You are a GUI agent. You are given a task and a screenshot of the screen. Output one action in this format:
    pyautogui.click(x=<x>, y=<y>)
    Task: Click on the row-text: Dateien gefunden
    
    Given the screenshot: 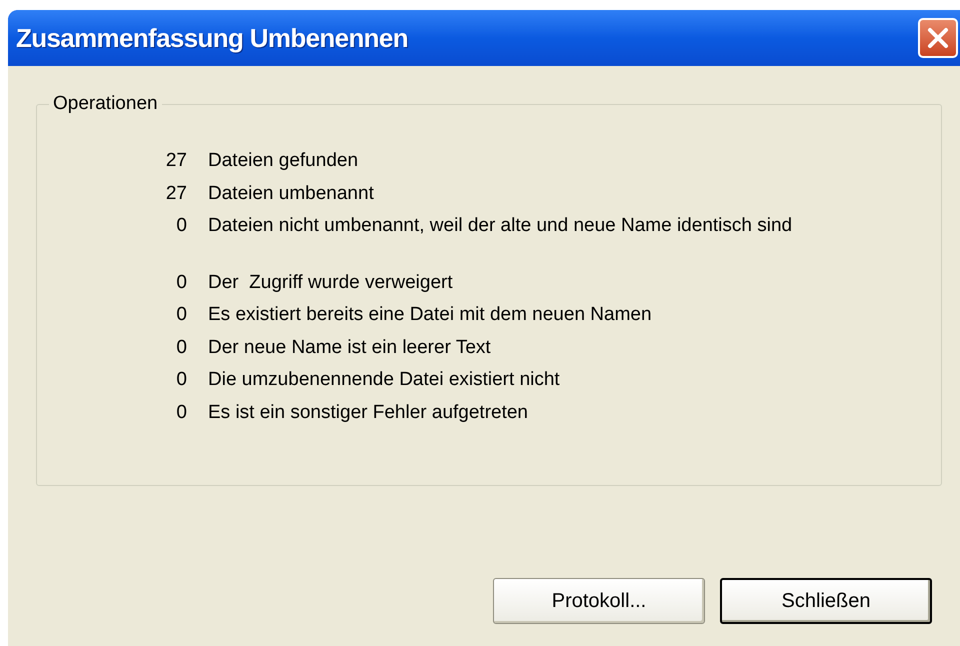 What is the action you would take?
    pyautogui.click(x=283, y=161)
    